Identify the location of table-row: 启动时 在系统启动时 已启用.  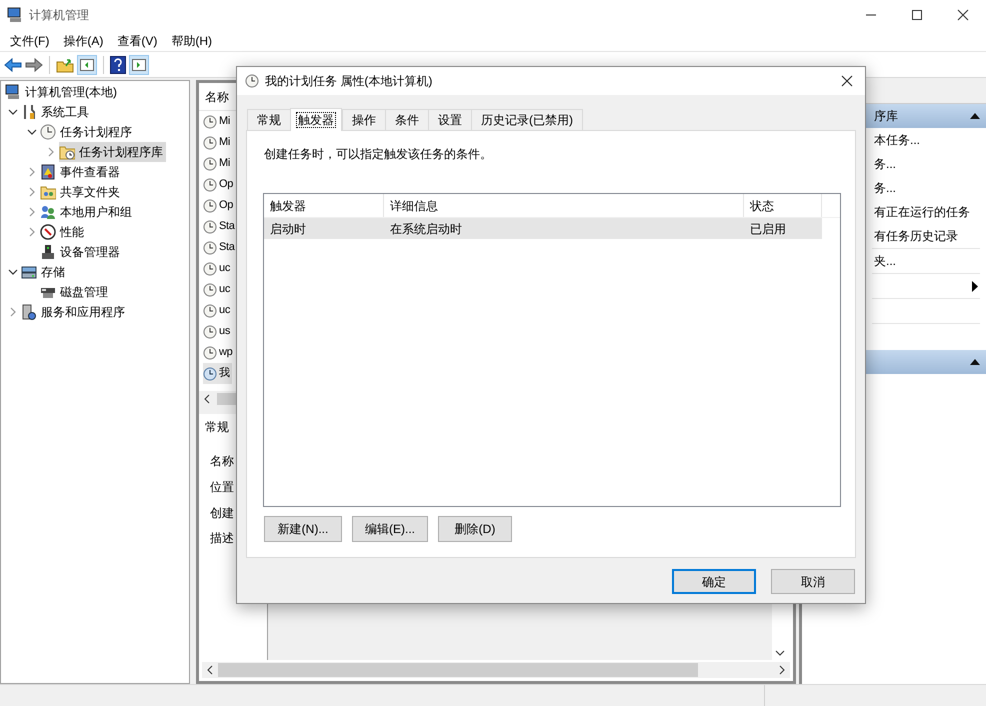
(543, 228).